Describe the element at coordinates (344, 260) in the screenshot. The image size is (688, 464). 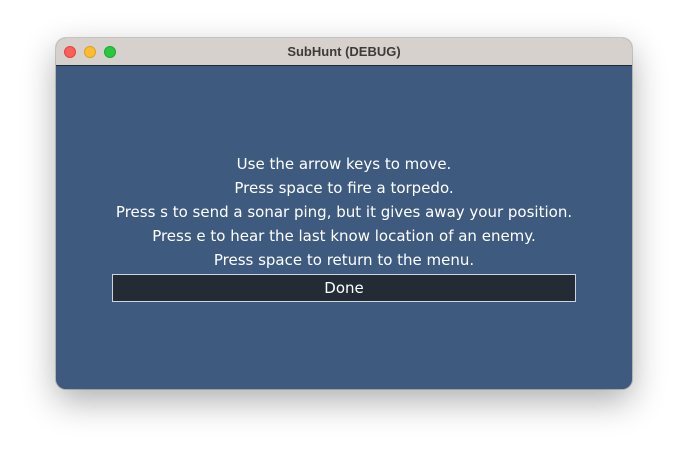
I see `instruction-return-menu: Press space to return to the menu.` at that location.